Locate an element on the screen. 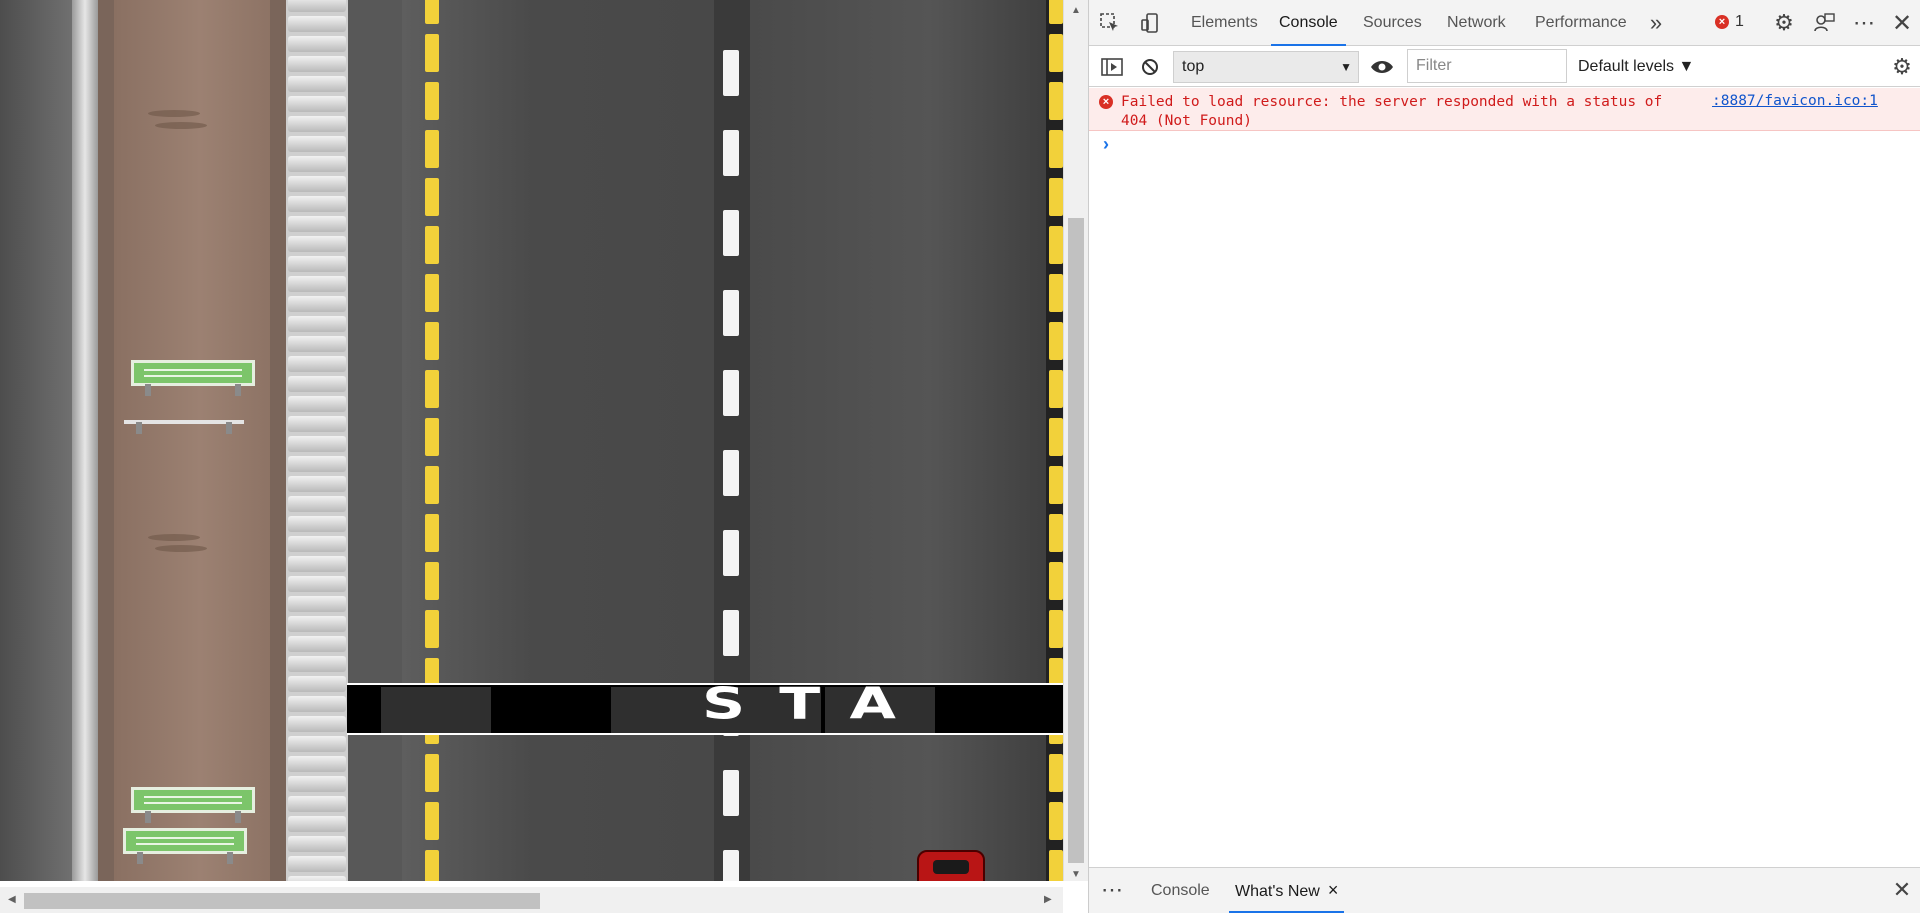 This screenshot has height=914, width=1920. error-count-badge: × 1 is located at coordinates (1729, 22).